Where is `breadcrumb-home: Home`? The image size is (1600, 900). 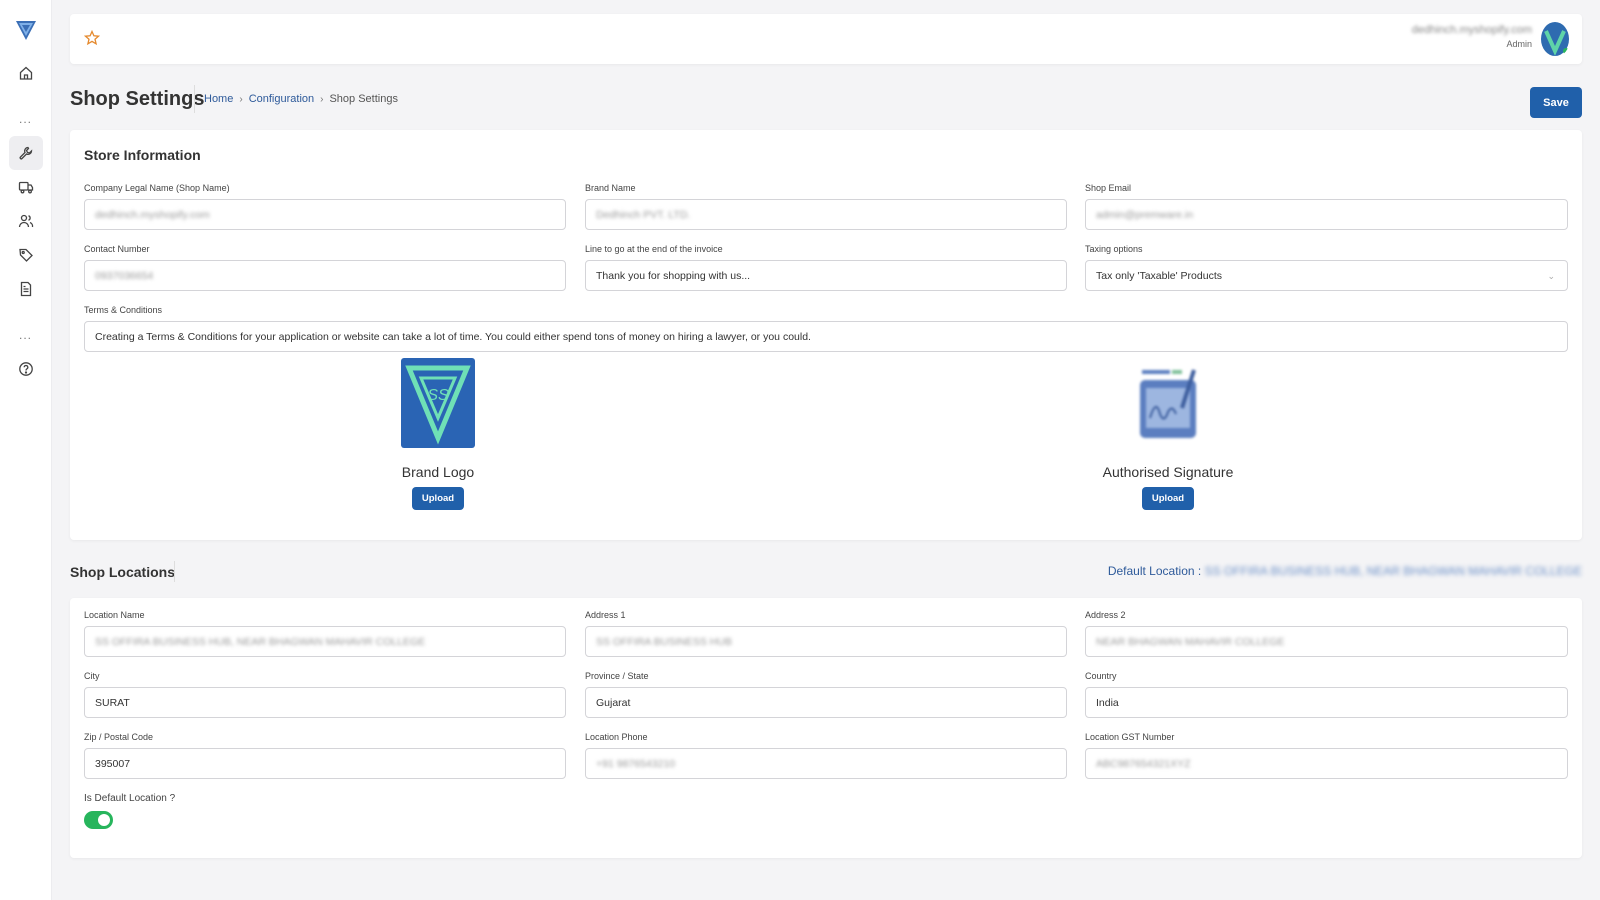
breadcrumb-home: Home is located at coordinates (218, 99).